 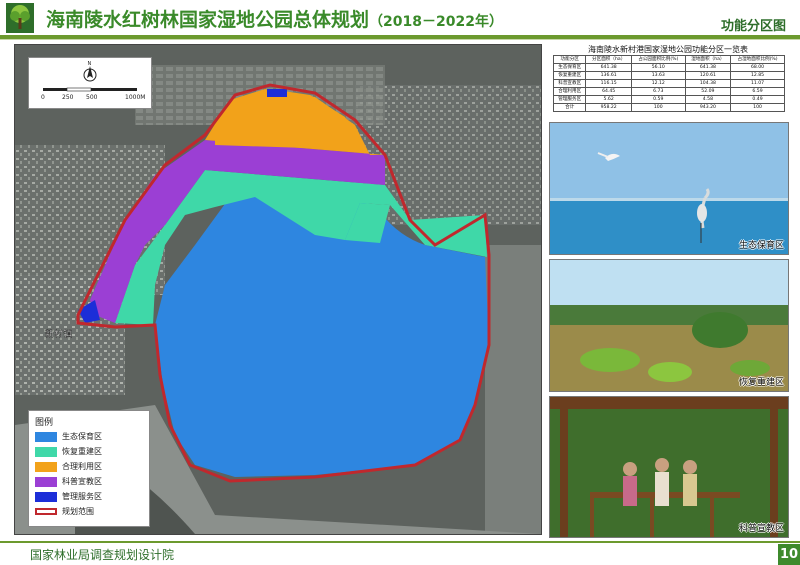 What do you see at coordinates (708, 83) in the screenshot?
I see `table-cell: 104.38` at bounding box center [708, 83].